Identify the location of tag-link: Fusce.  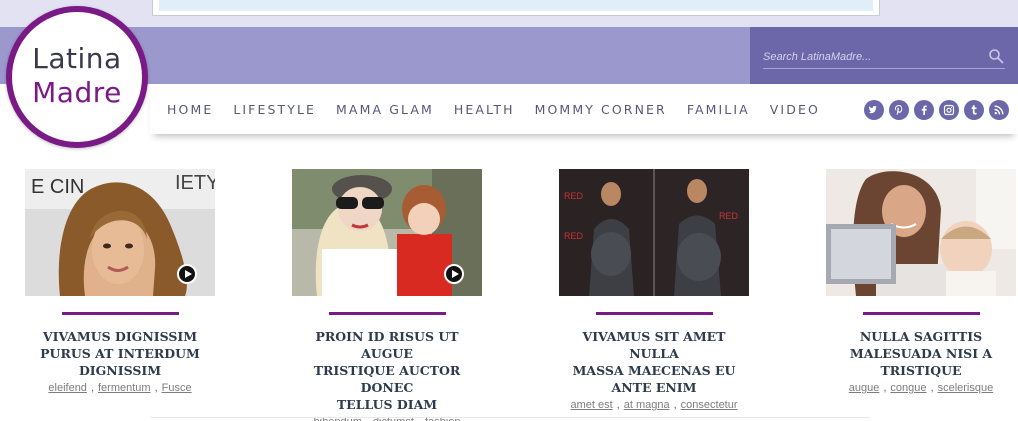
(177, 388).